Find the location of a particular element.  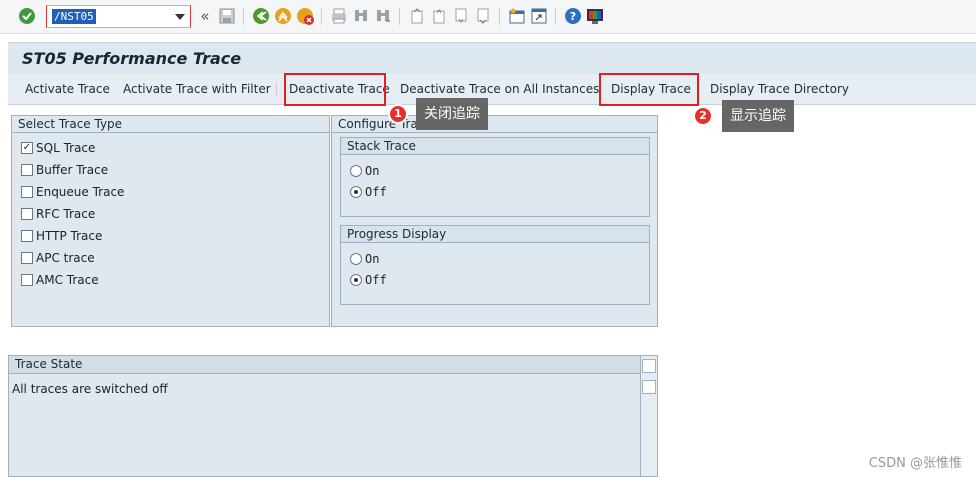

last-page-icon is located at coordinates (483, 16).